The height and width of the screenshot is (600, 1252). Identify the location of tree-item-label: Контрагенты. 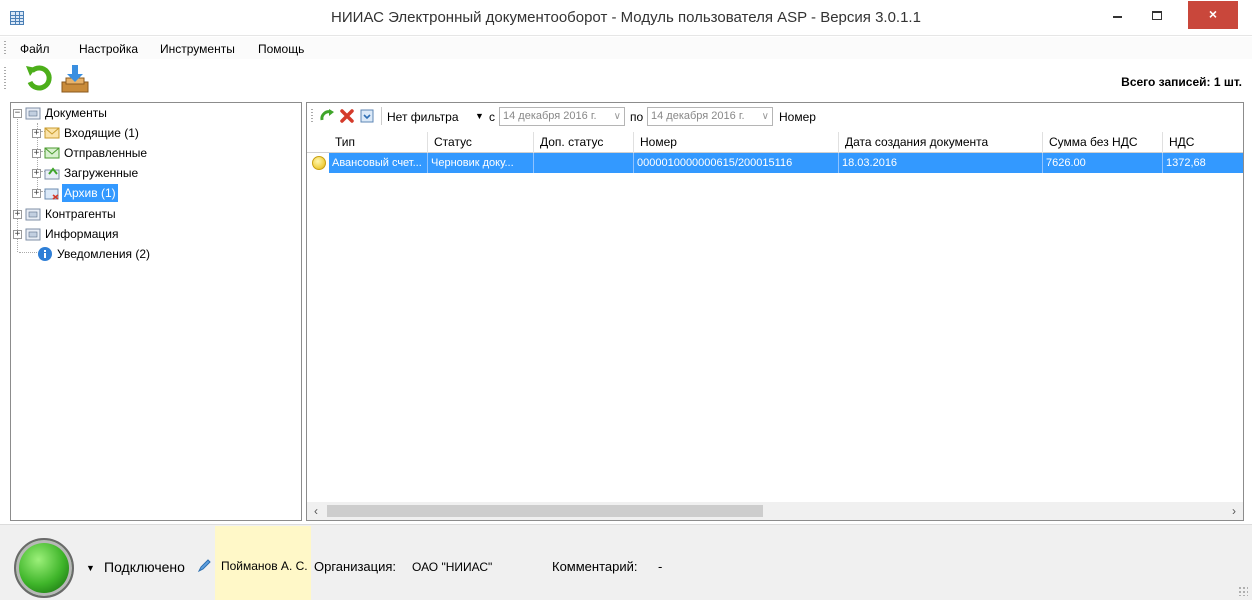
(80, 214).